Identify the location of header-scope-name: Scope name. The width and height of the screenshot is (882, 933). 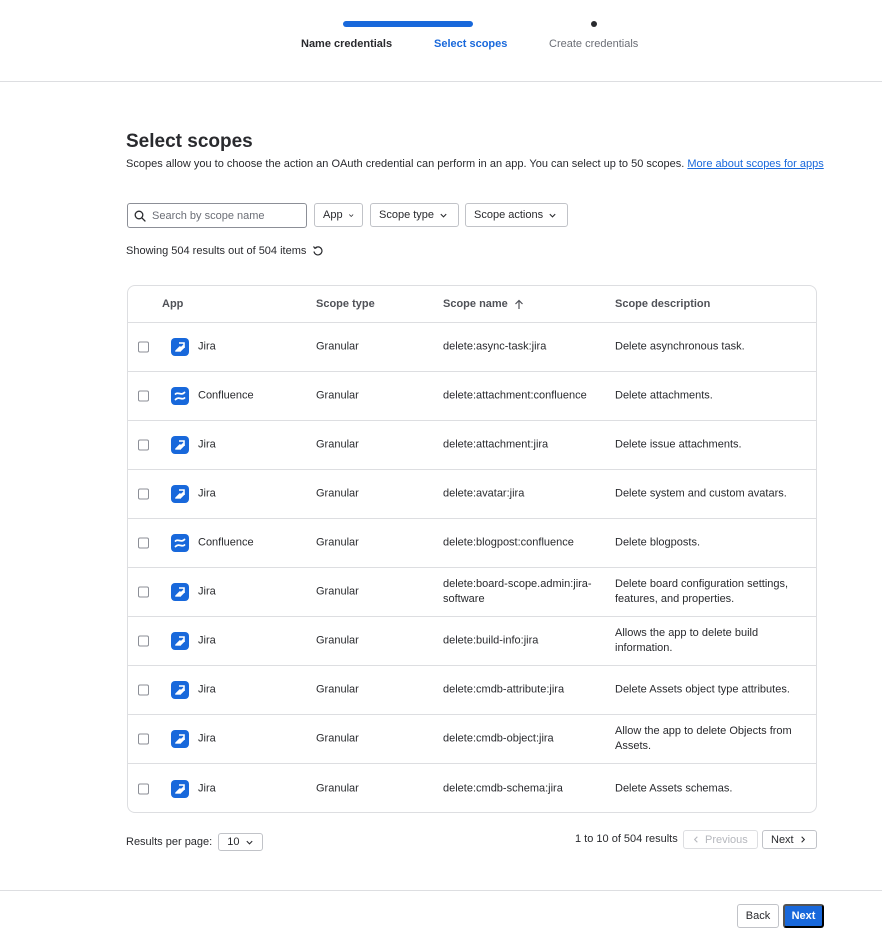
(483, 304).